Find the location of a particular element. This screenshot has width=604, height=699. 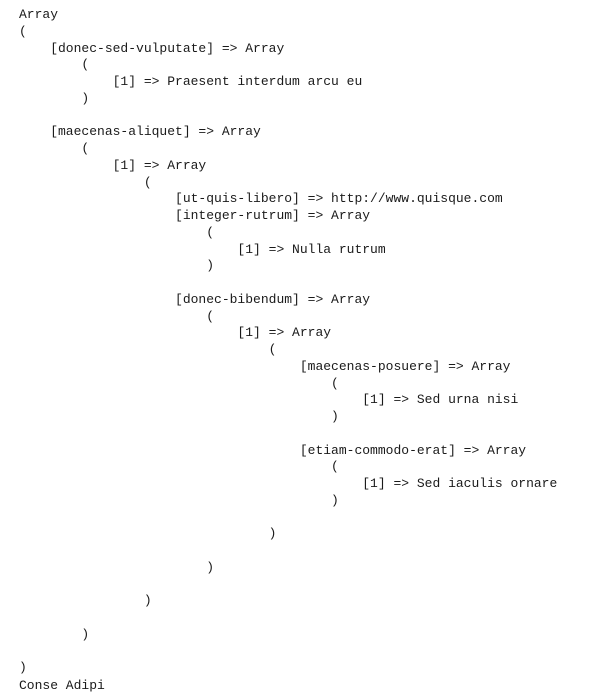

dump-line: [maecenas-aliquet] => Array is located at coordinates (140, 132).